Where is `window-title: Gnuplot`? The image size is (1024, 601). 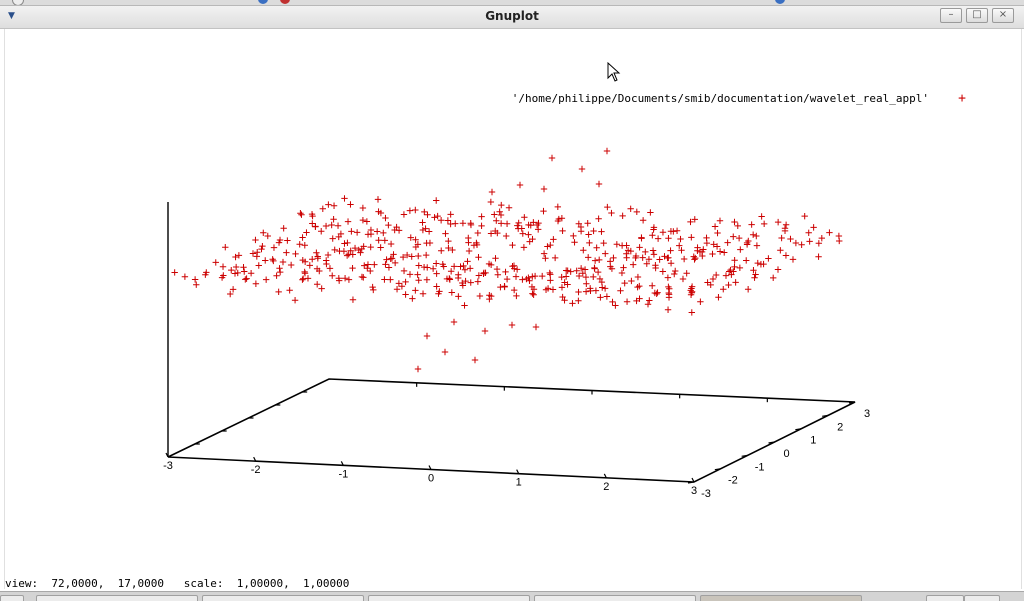 window-title: Gnuplot is located at coordinates (512, 16).